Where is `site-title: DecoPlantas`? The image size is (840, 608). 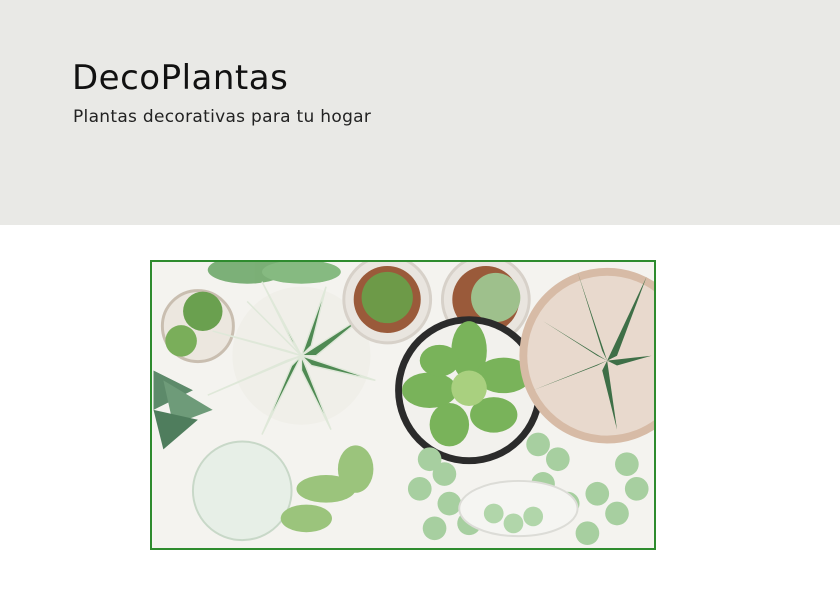 site-title: DecoPlantas is located at coordinates (180, 78).